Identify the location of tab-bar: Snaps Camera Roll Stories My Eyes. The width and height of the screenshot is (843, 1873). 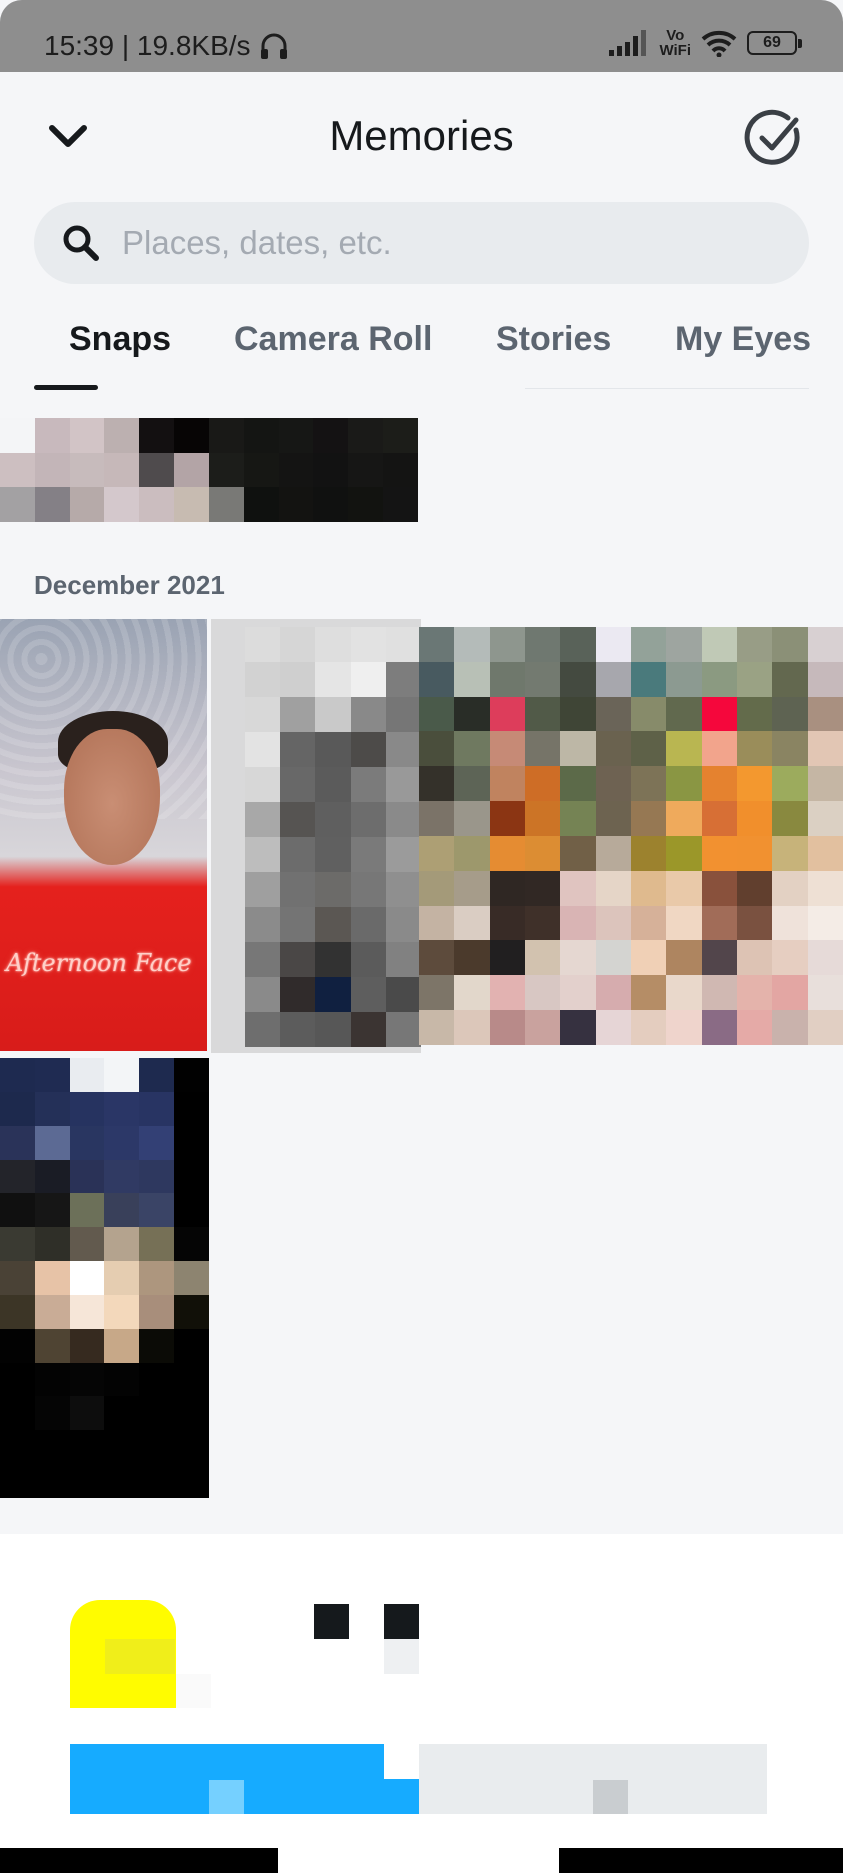
(421, 350).